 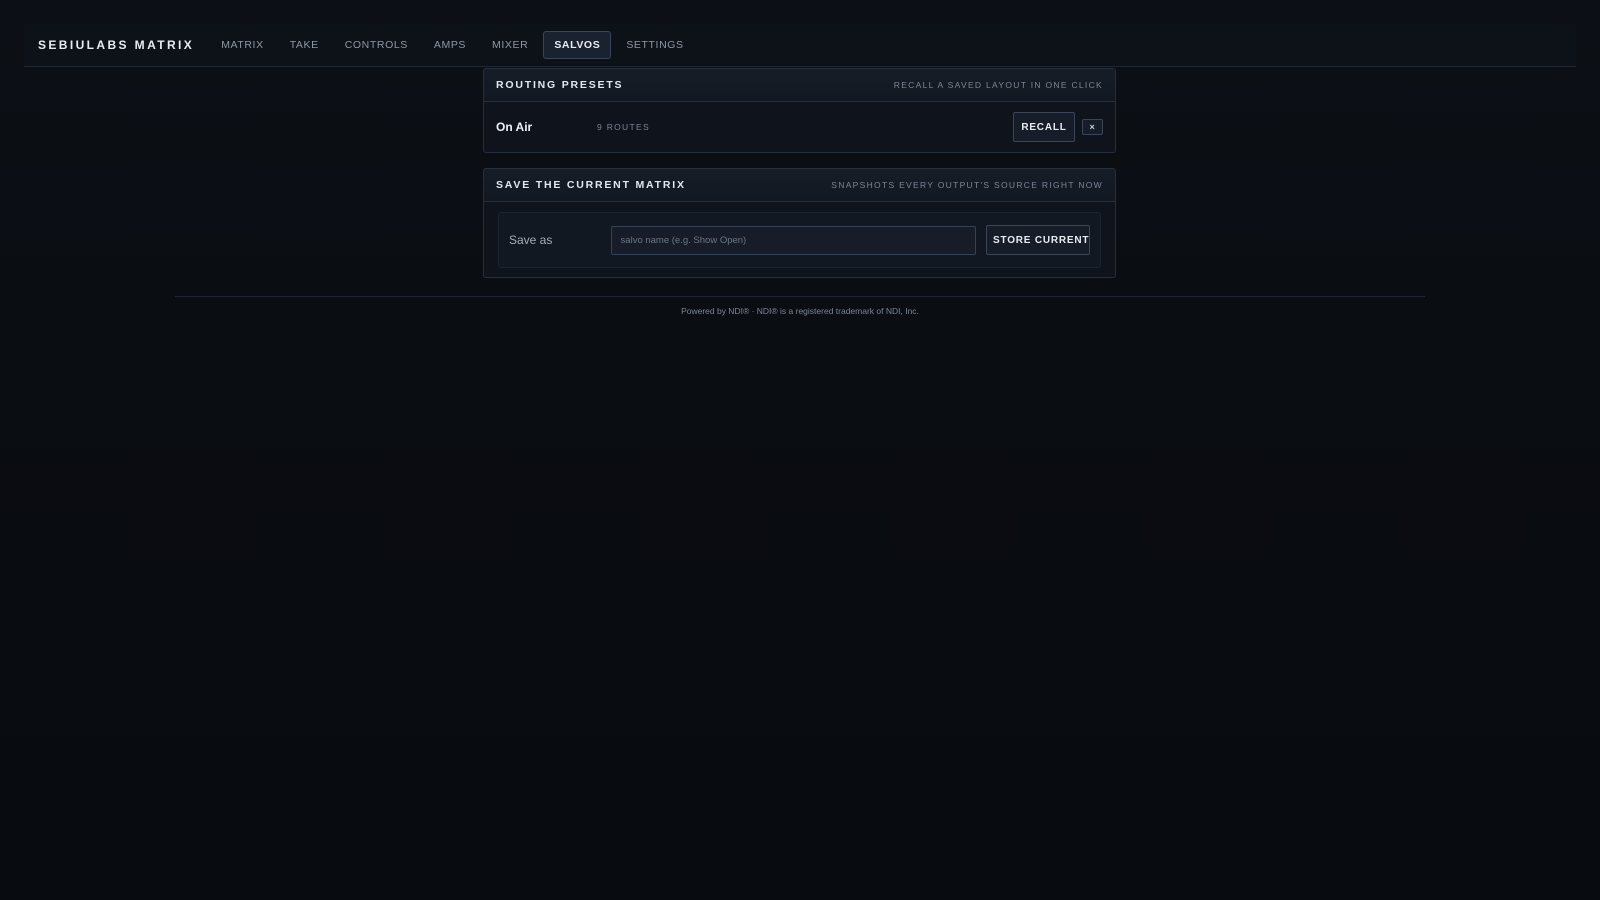 What do you see at coordinates (591, 185) in the screenshot?
I see `save-matrix-title: SAVE THE CURRENT MATRIX` at bounding box center [591, 185].